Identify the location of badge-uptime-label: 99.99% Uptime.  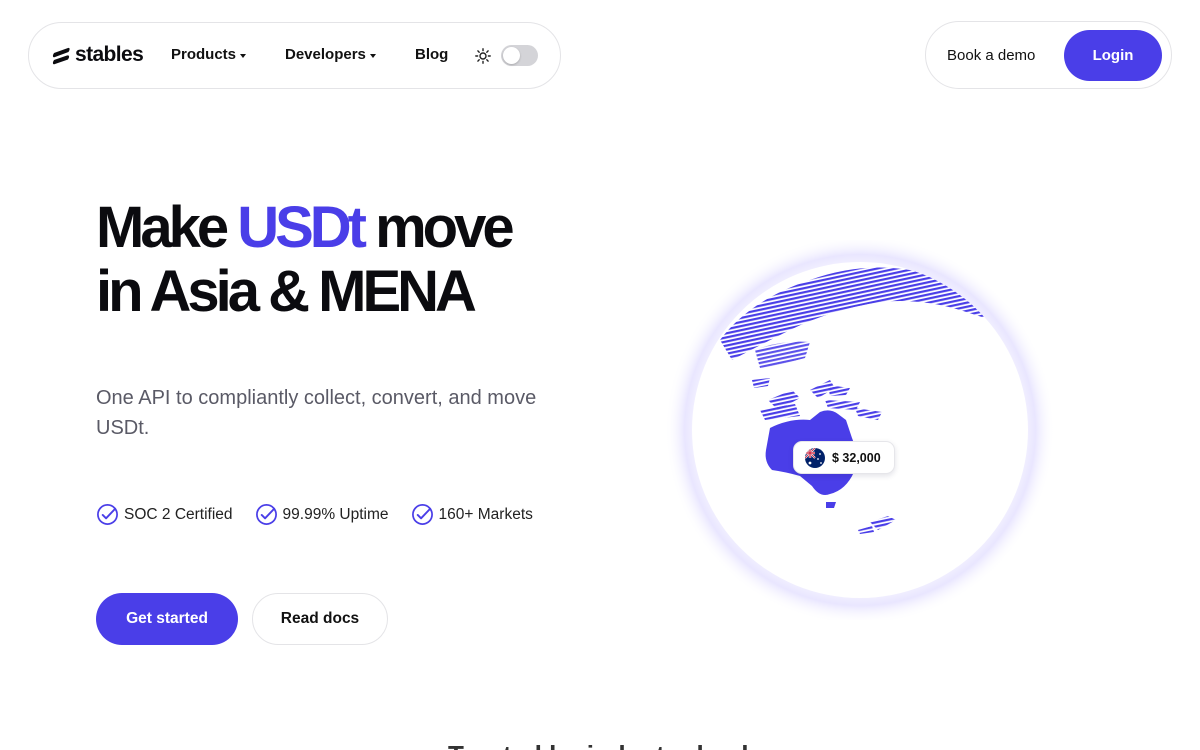
(335, 514).